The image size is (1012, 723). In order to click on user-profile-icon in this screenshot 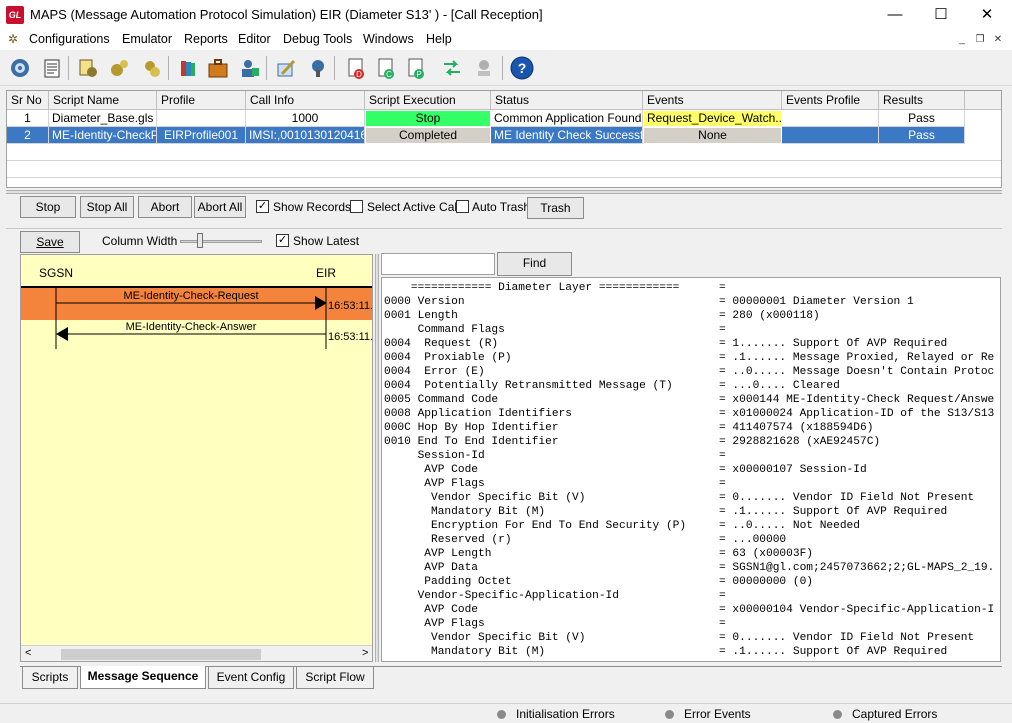, I will do `click(250, 68)`.